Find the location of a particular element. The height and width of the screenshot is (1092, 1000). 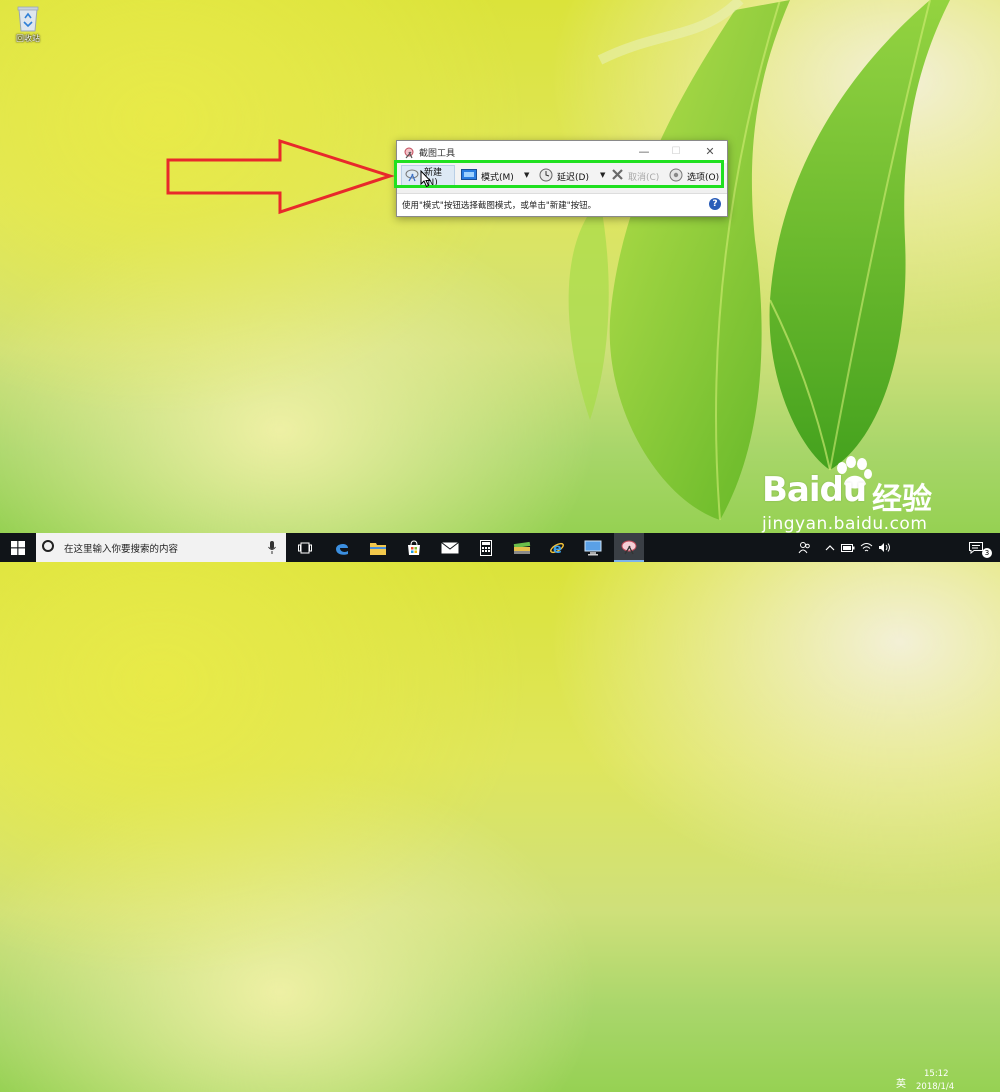

clock-time: 15:12 is located at coordinates (936, 1074).